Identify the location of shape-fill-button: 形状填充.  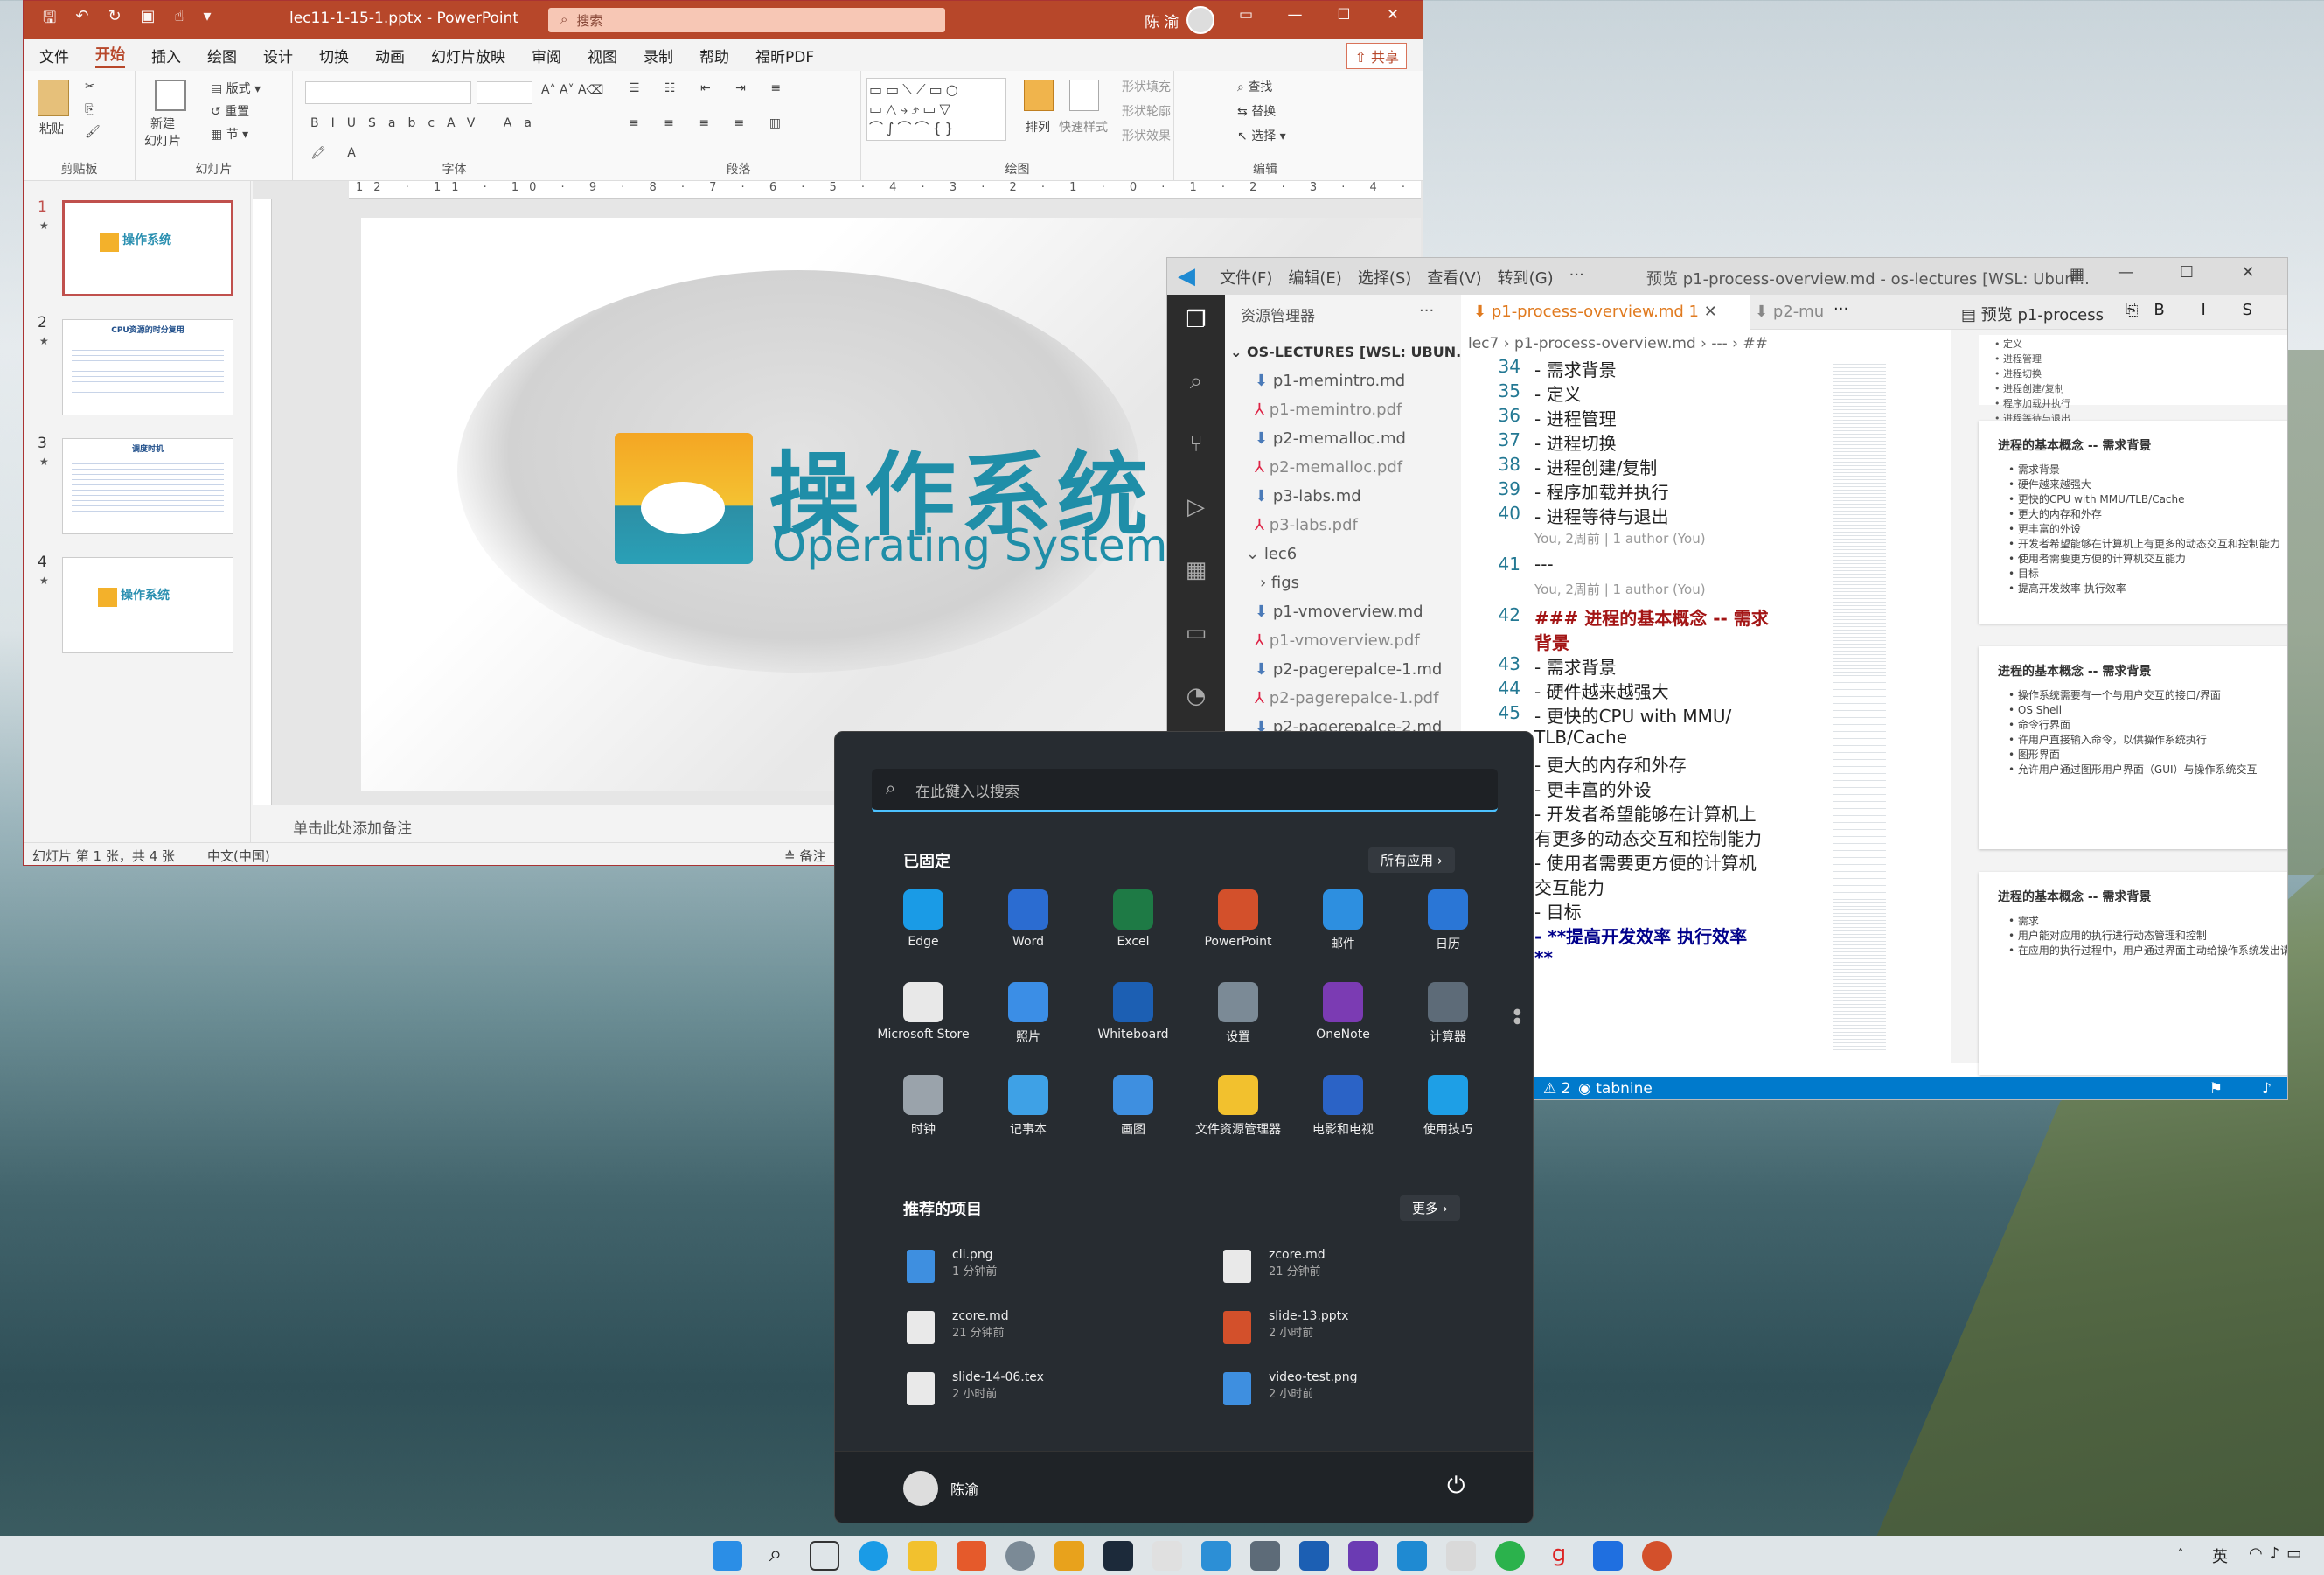
(1146, 86).